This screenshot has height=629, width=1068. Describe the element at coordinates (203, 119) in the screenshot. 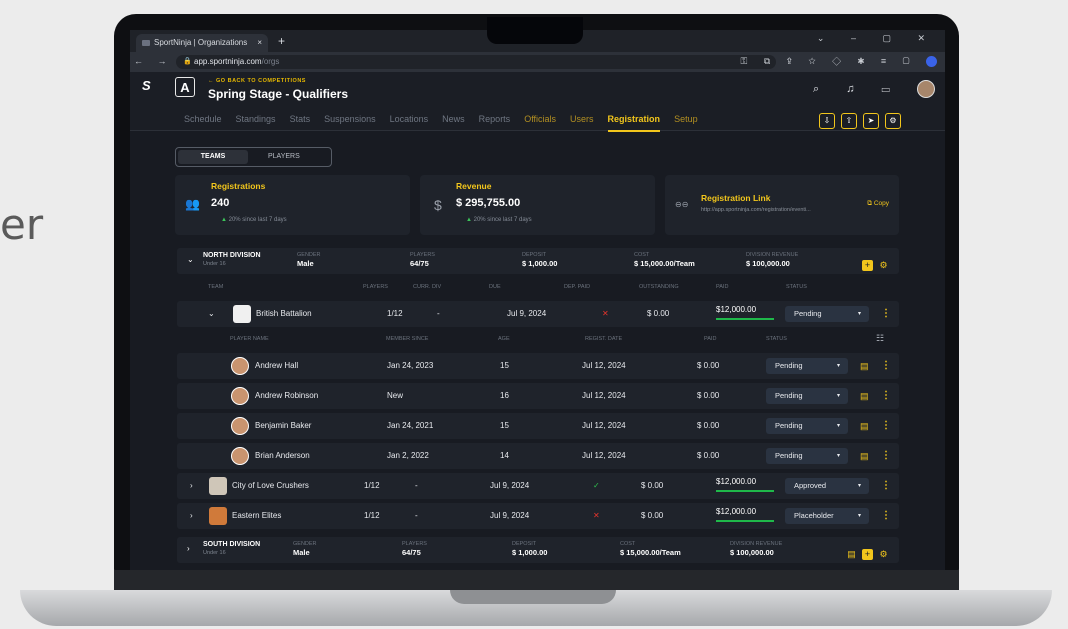

I see `tab-schedule: Schedule` at that location.